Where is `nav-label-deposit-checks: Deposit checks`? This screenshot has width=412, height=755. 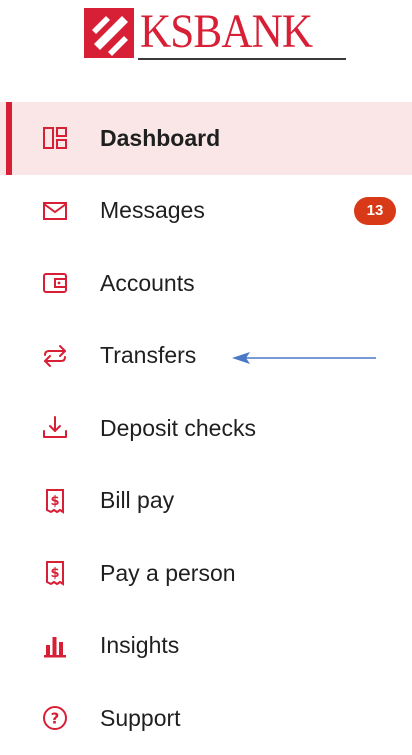 nav-label-deposit-checks: Deposit checks is located at coordinates (178, 427).